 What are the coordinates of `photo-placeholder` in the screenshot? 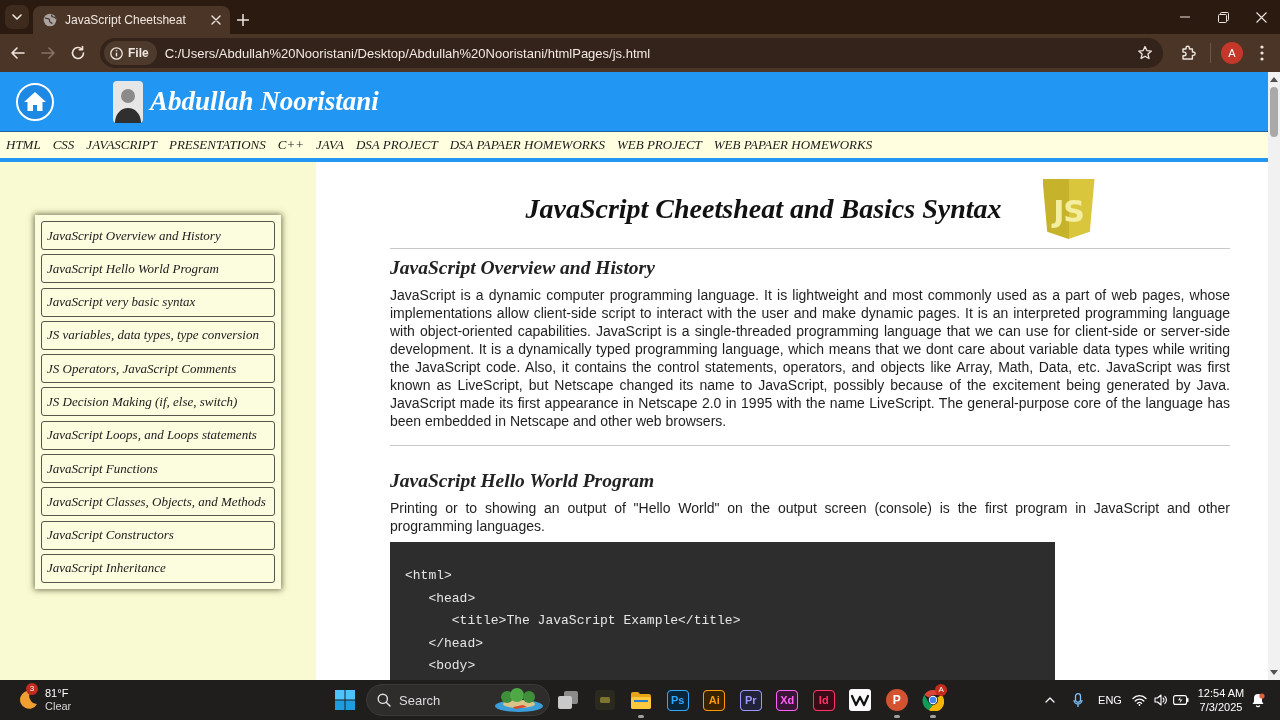 It's located at (128, 101).